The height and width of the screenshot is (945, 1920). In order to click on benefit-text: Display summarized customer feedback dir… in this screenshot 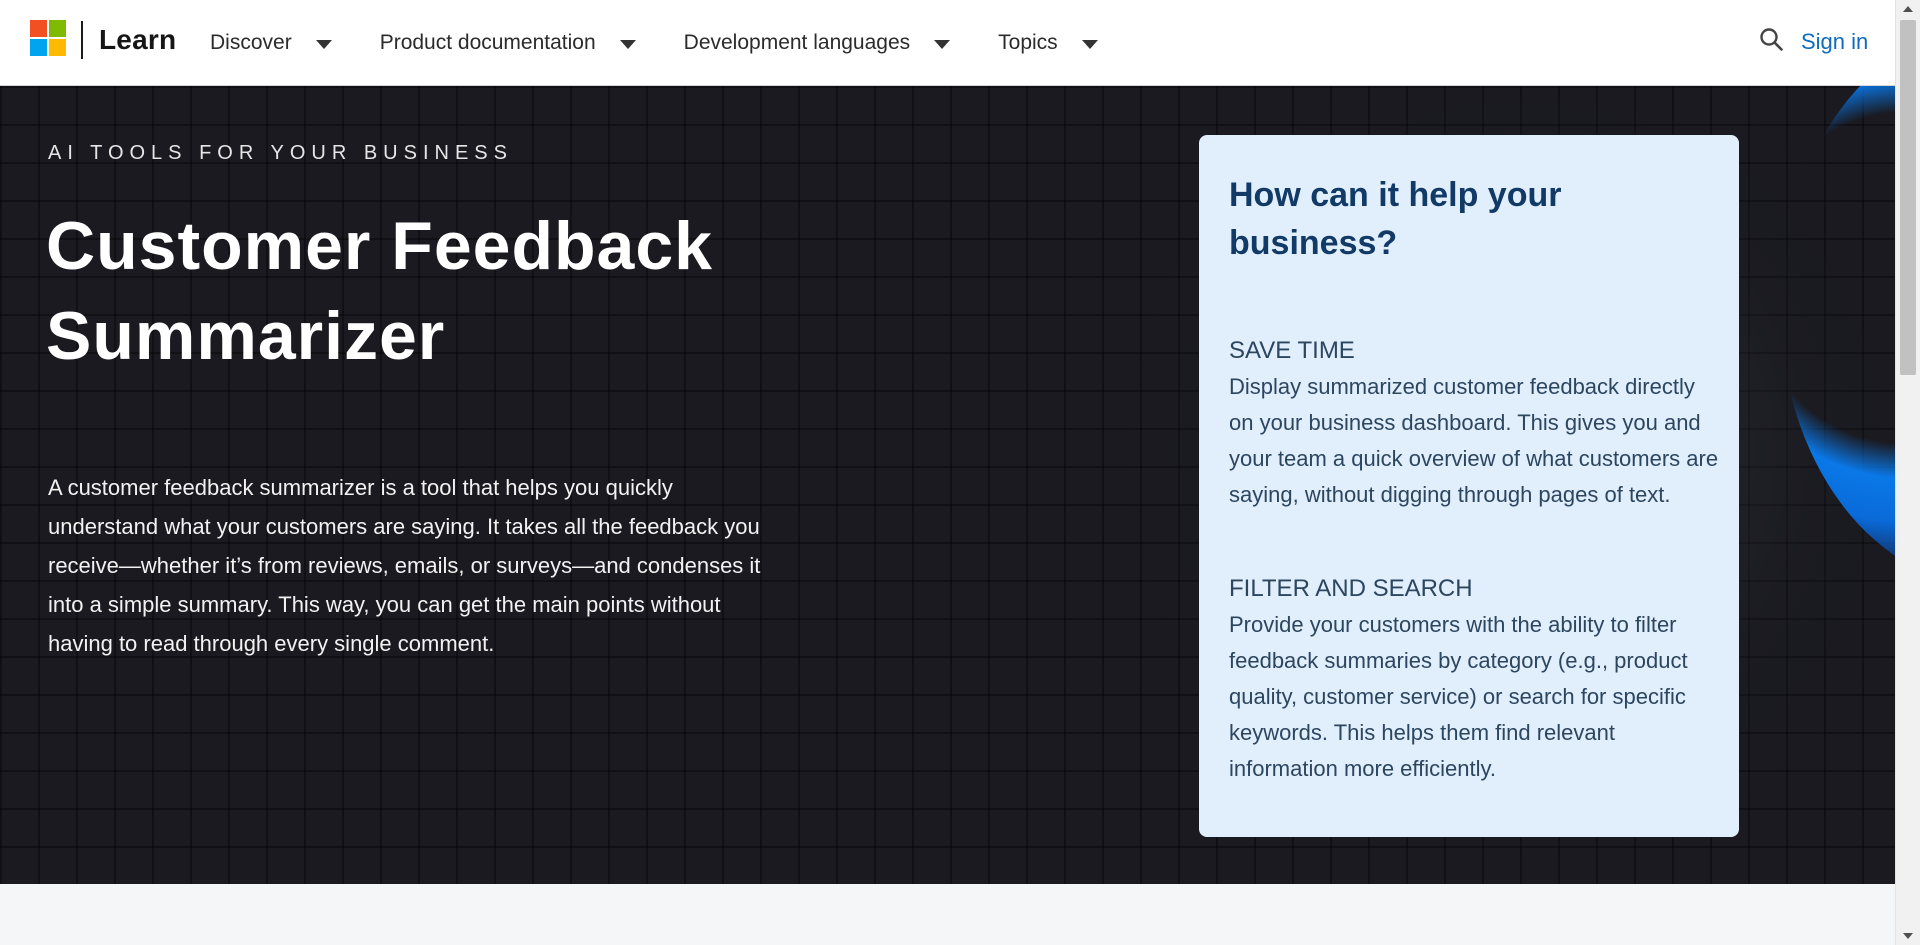, I will do `click(1474, 440)`.